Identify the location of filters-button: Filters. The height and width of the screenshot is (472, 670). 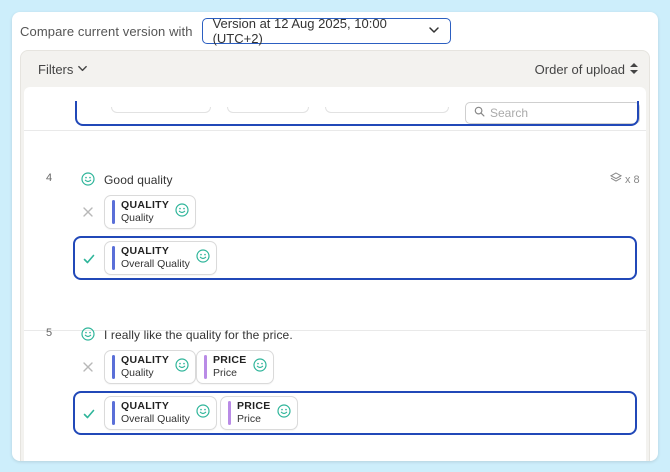
(63, 69).